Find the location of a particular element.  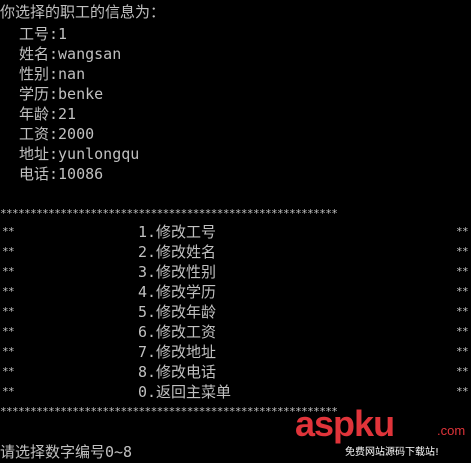

menu-row: ** 3.修改性别 ** is located at coordinates (235, 272).